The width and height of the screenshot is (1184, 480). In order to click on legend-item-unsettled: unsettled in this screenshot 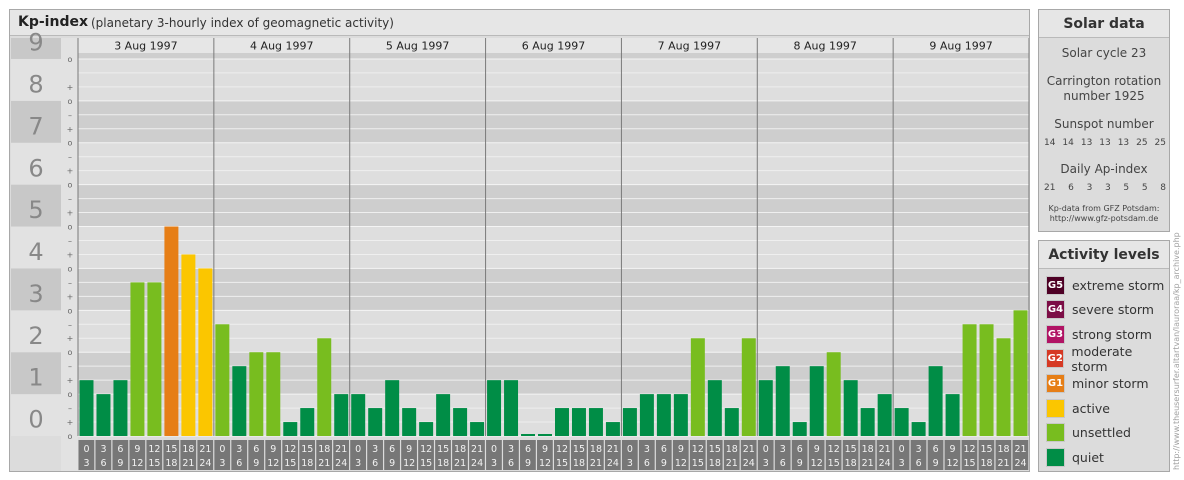, I will do `click(1088, 433)`.